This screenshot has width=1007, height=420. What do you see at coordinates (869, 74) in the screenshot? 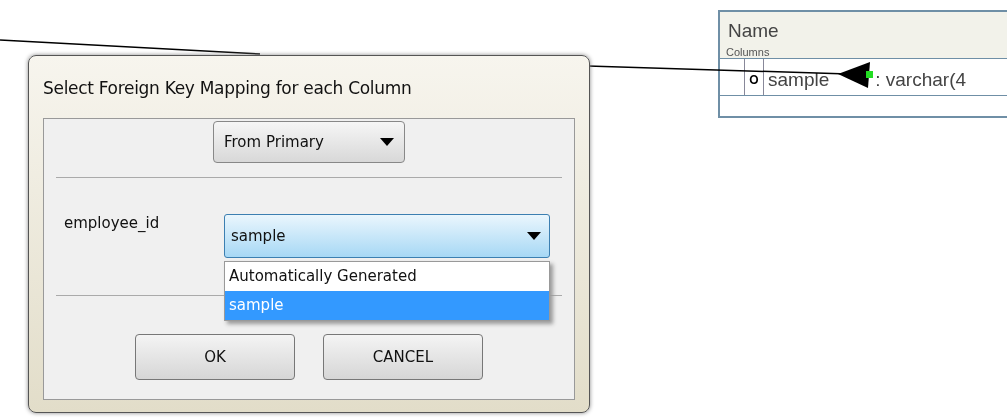
I see `connection-handle-icon` at bounding box center [869, 74].